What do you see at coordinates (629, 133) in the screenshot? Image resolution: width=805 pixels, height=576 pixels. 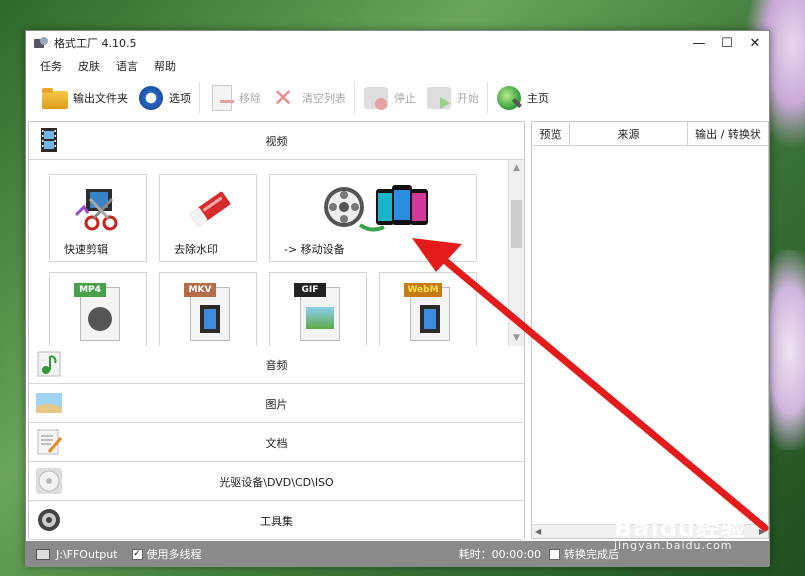 I see `column-source: 来源` at bounding box center [629, 133].